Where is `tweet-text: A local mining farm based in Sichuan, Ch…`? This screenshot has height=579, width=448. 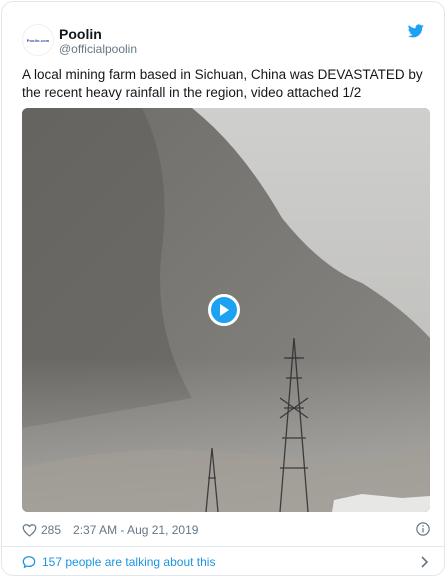 tweet-text: A local mining farm based in Sichuan, Ch… is located at coordinates (222, 83).